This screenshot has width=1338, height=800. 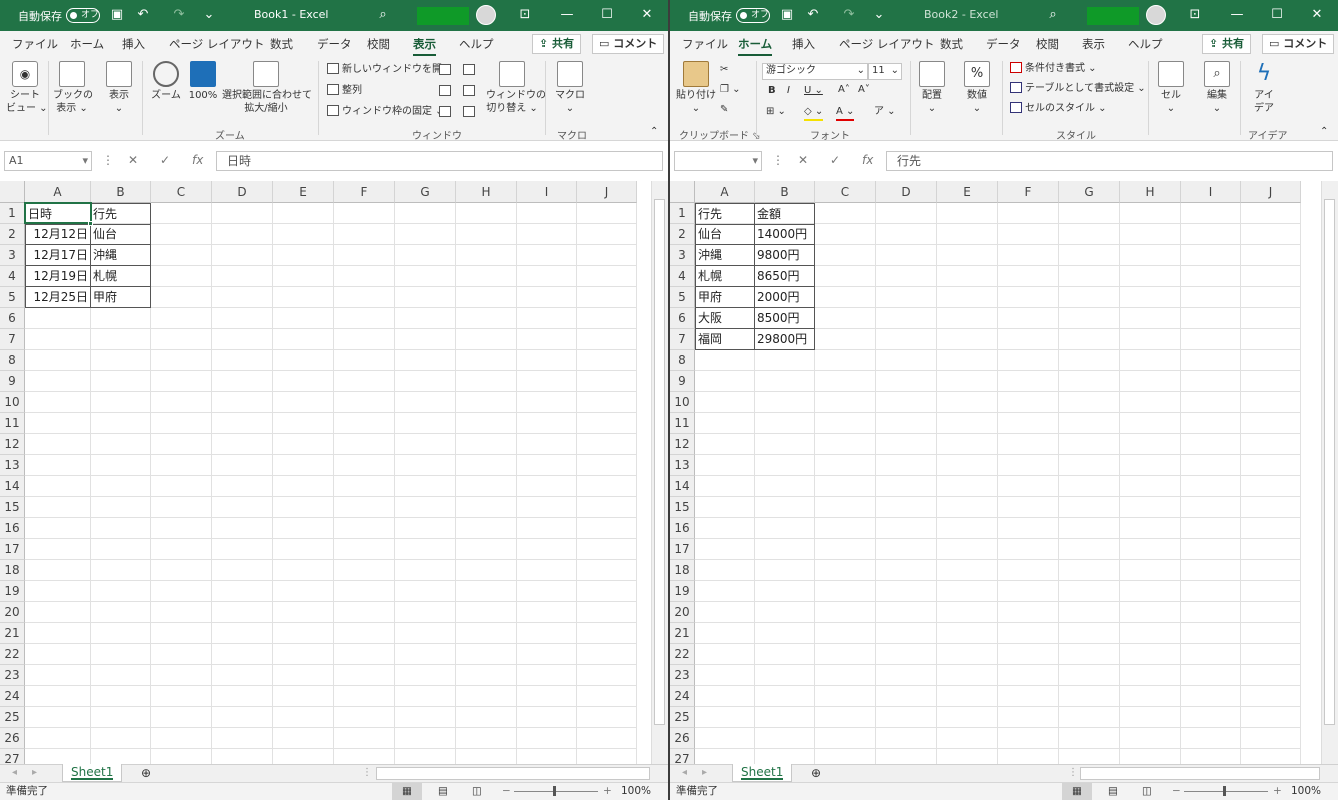 I want to click on ribbon-display-icon: ⊡, so click(x=525, y=15).